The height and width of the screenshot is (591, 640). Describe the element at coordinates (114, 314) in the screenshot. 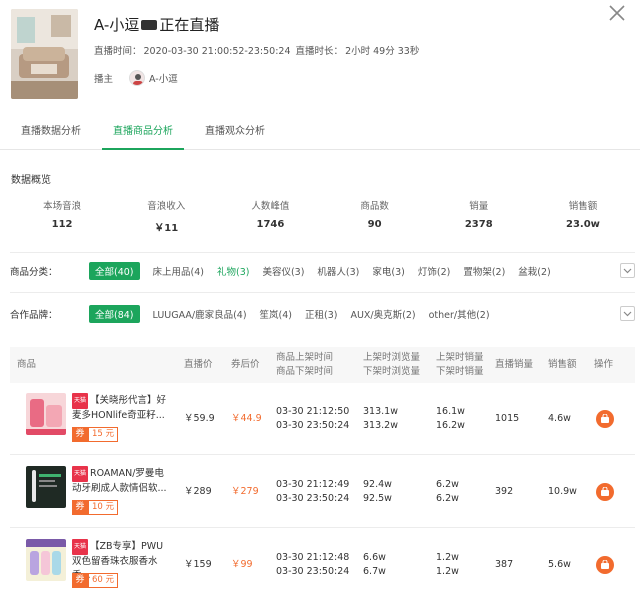

I see `brand-chip-all: 全部(84)` at that location.